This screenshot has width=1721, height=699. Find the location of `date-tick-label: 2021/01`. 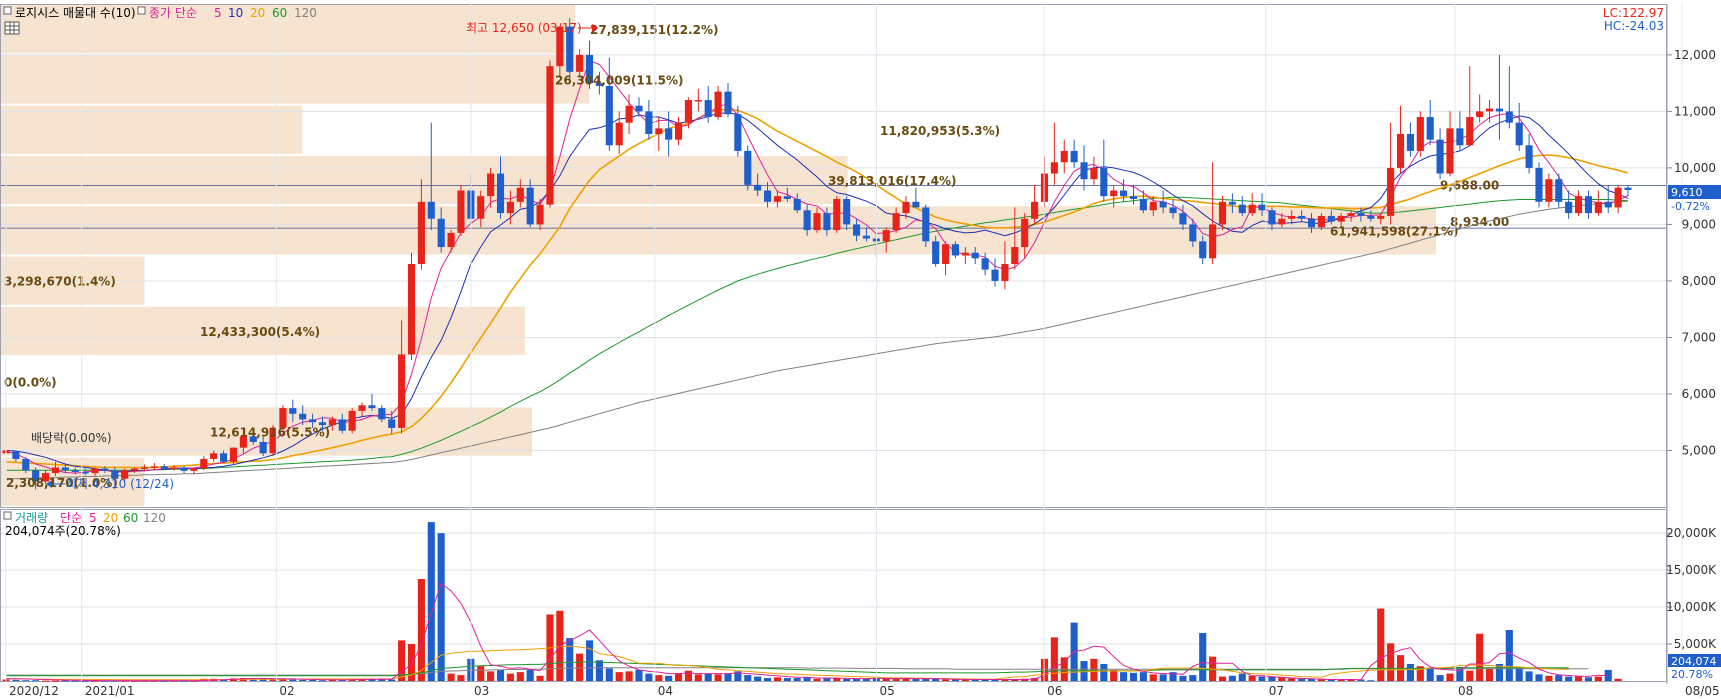

date-tick-label: 2021/01 is located at coordinates (110, 691).